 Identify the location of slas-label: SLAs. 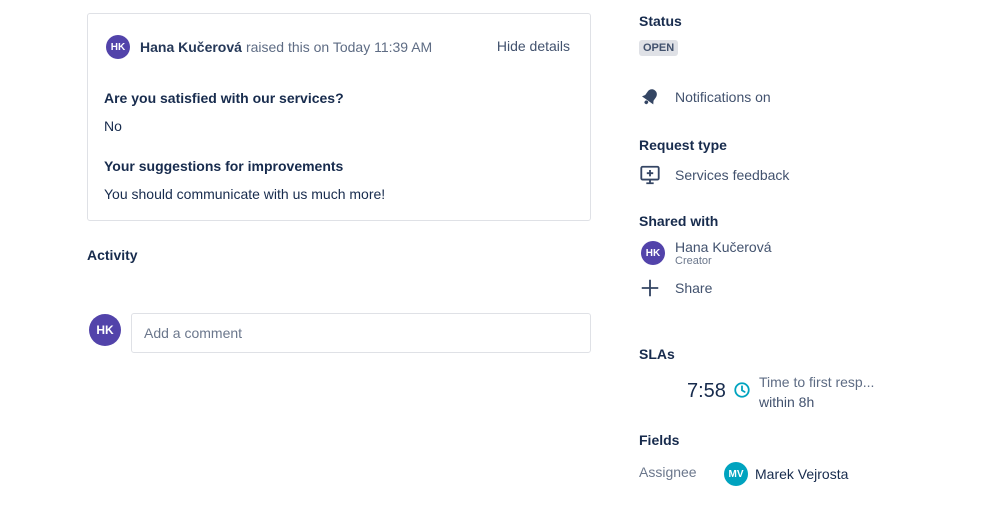
(657, 354).